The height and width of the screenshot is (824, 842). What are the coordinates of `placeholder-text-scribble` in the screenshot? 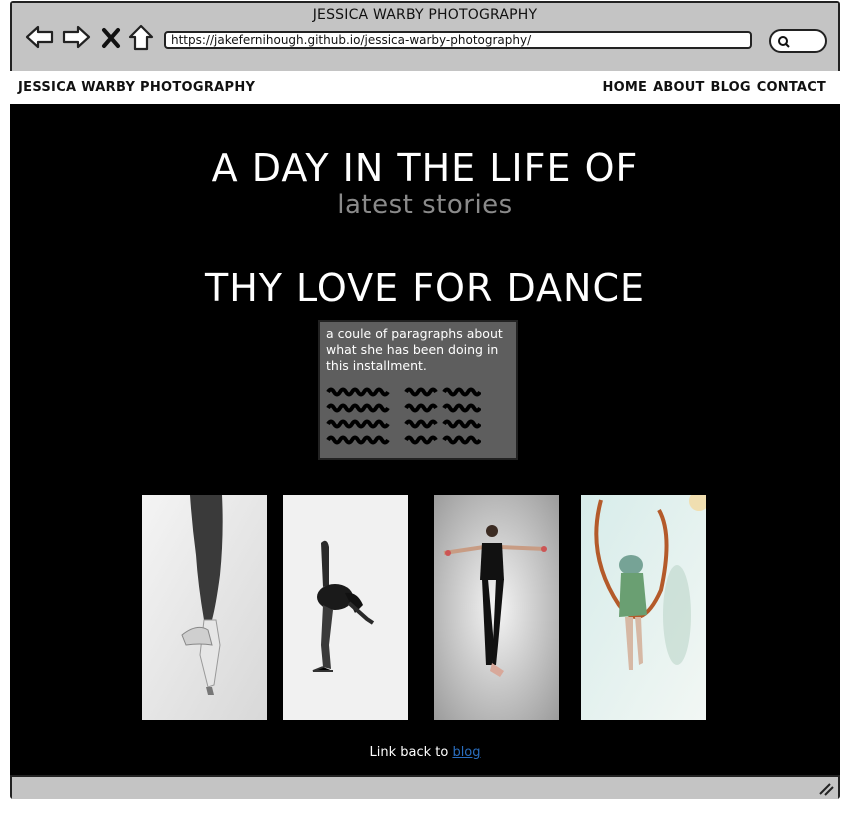 It's located at (418, 416).